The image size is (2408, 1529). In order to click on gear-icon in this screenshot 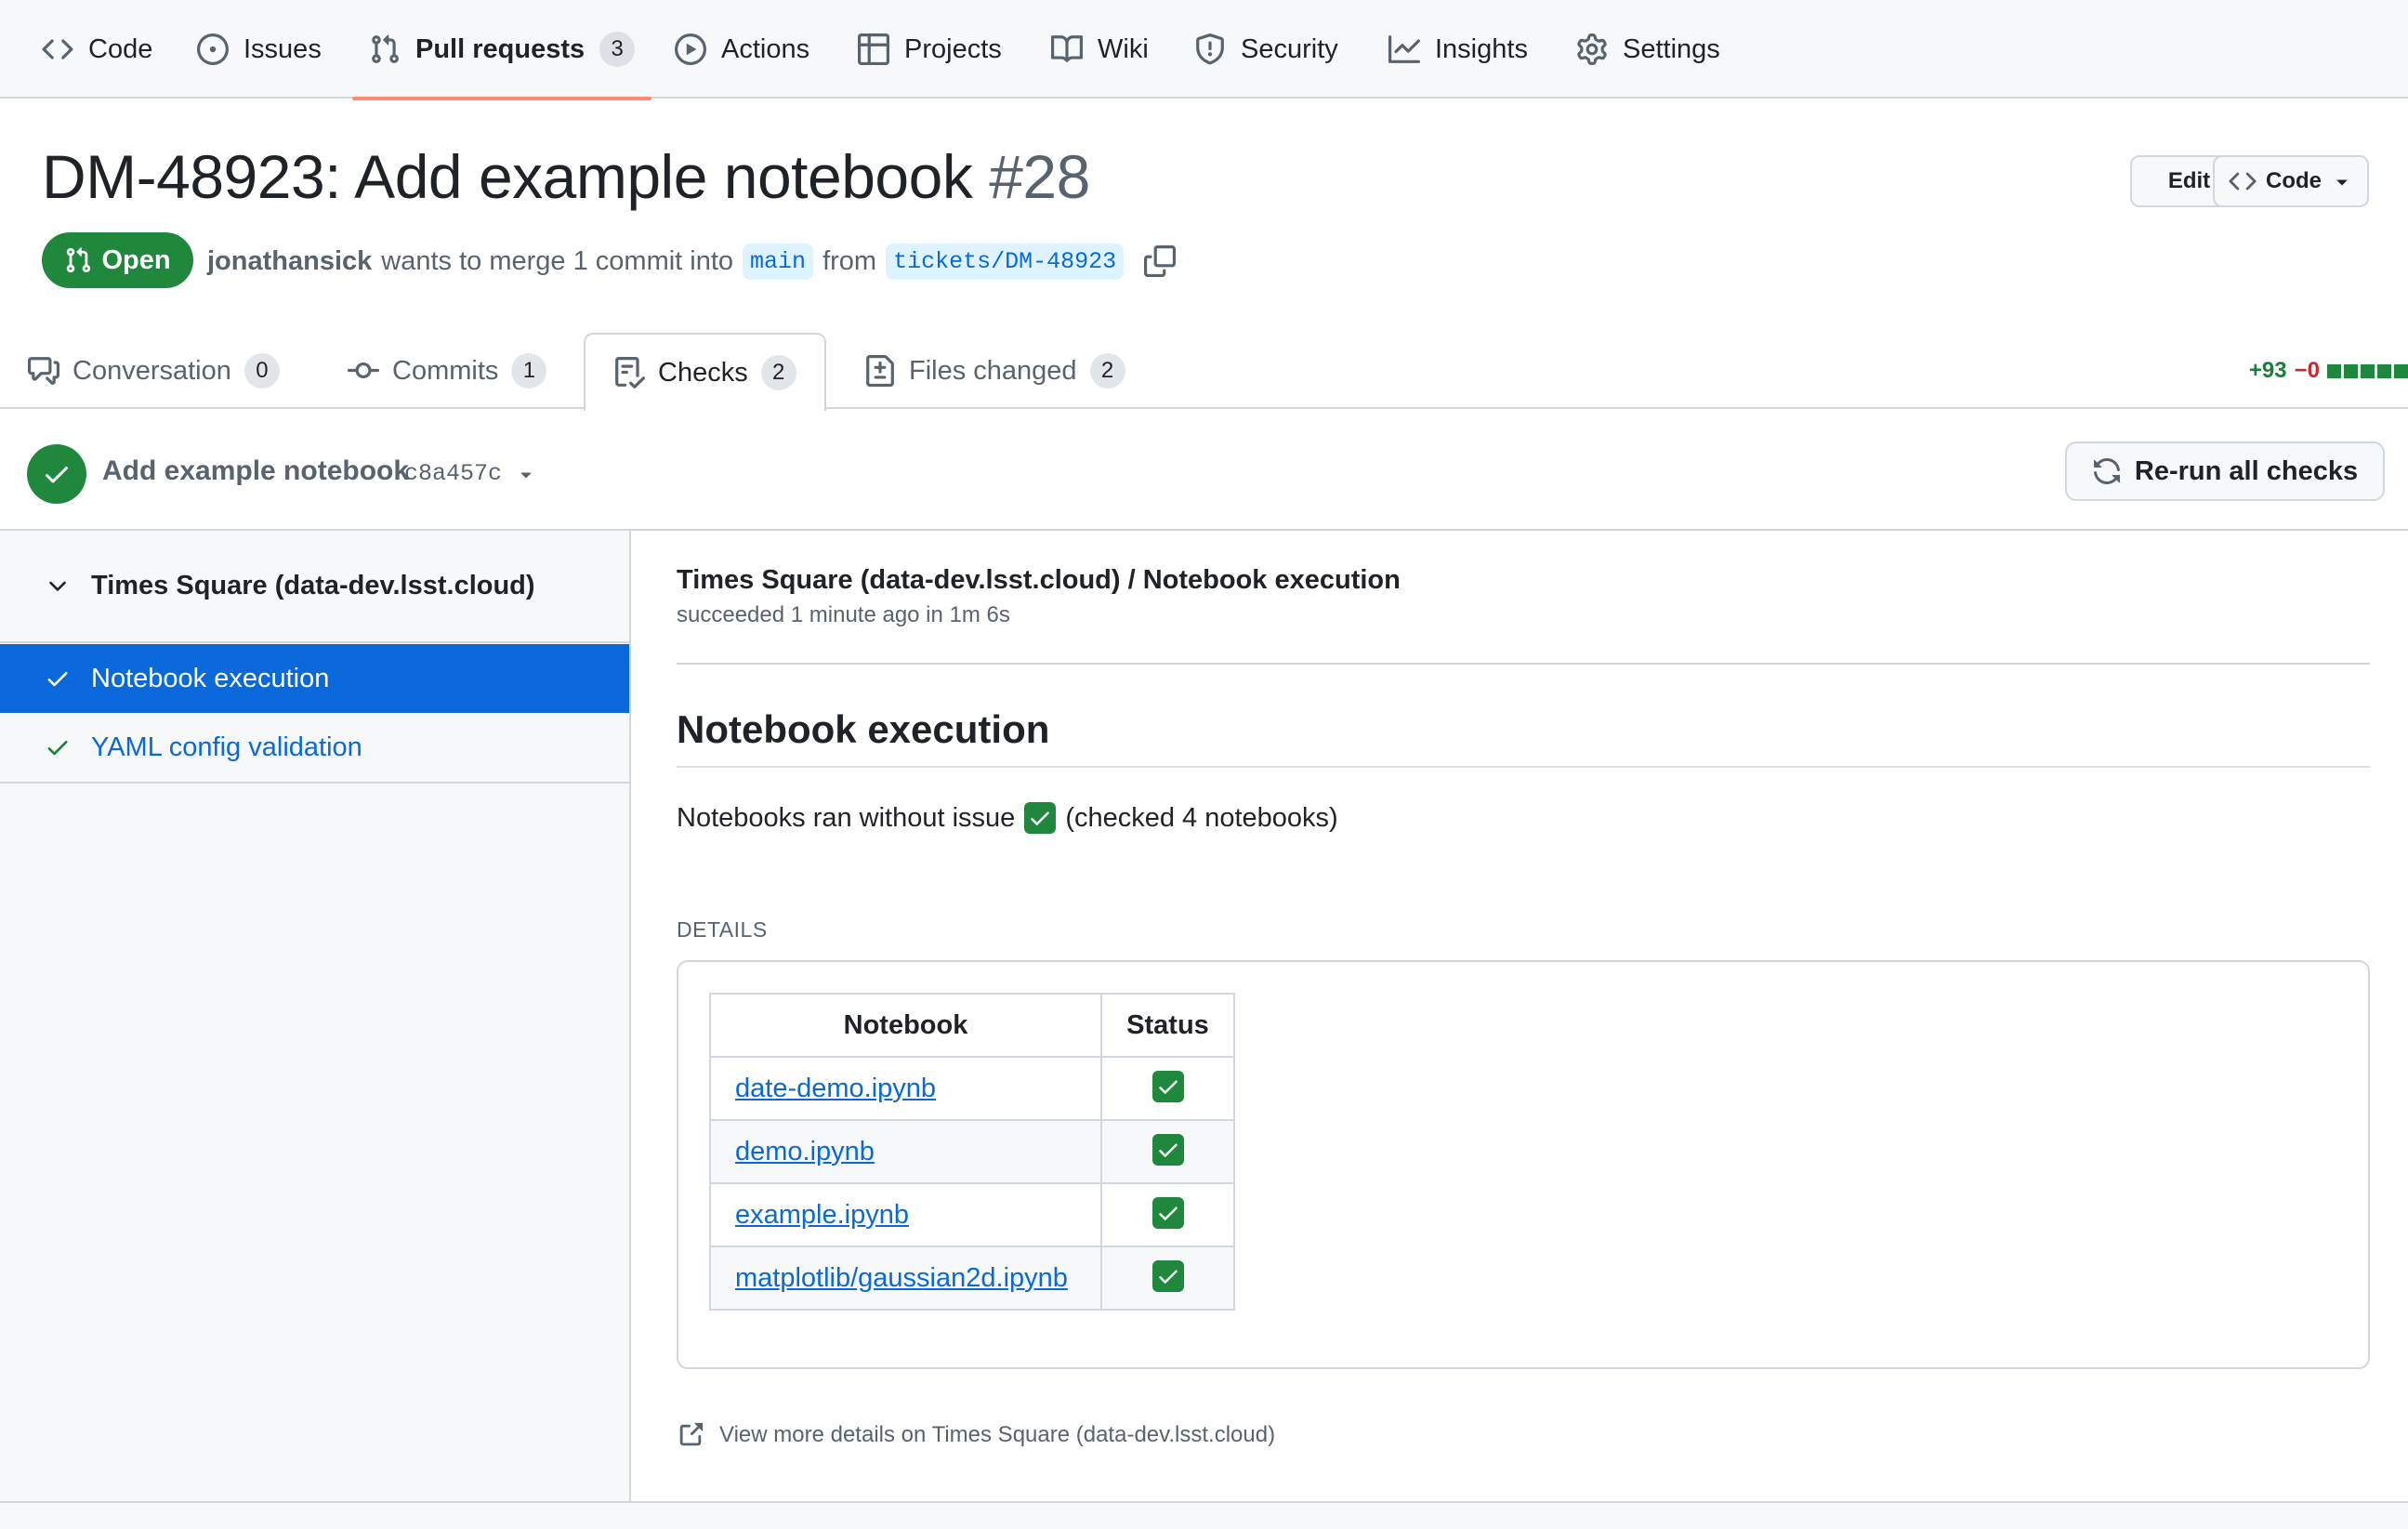, I will do `click(1592, 49)`.